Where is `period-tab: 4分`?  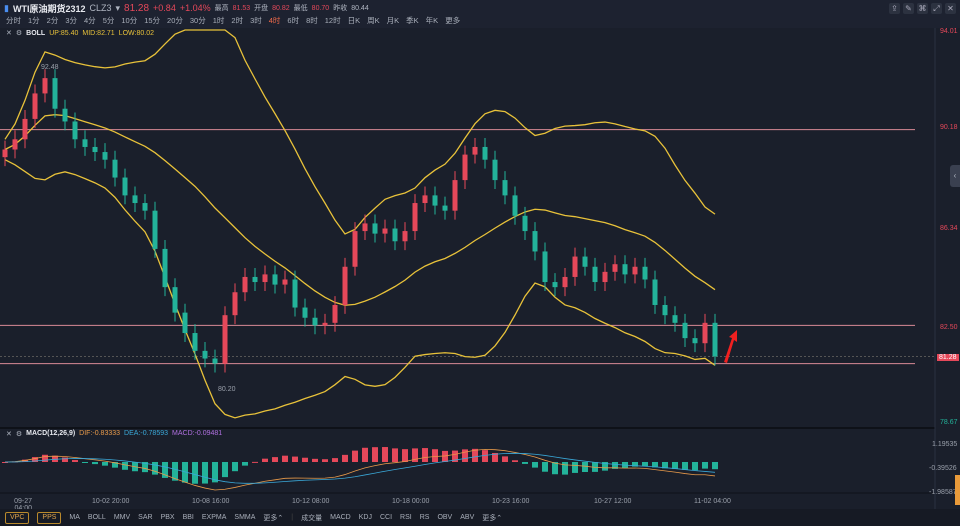 period-tab: 4分 is located at coordinates (90, 20).